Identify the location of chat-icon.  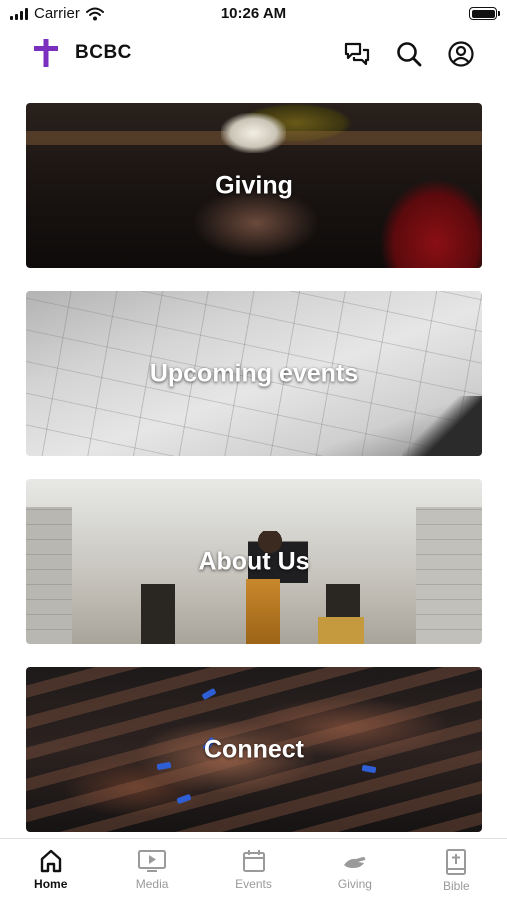
(357, 54).